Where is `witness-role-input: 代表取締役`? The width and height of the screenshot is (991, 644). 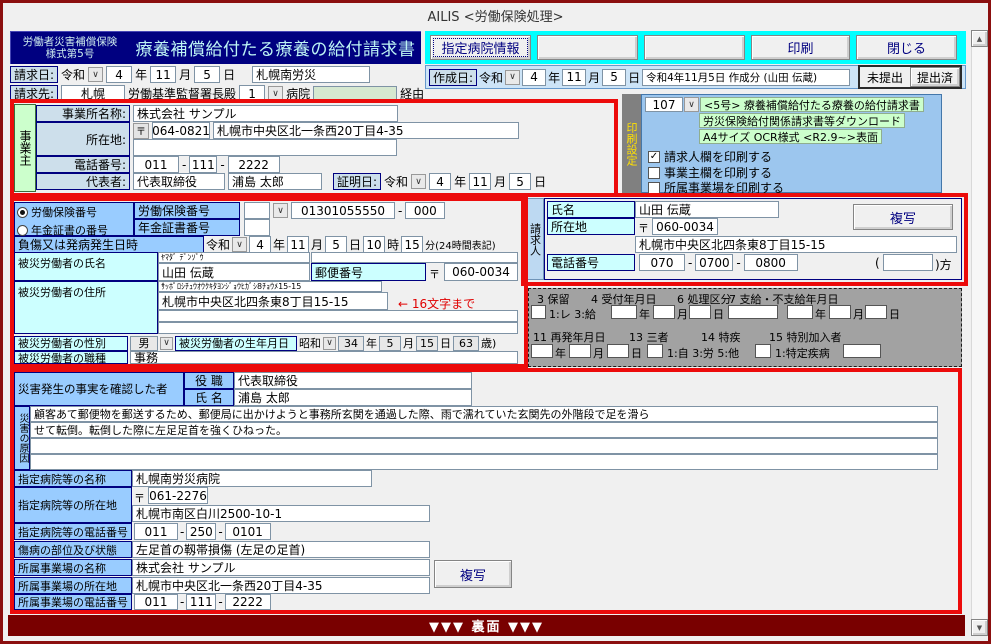 witness-role-input: 代表取締役 is located at coordinates (353, 380).